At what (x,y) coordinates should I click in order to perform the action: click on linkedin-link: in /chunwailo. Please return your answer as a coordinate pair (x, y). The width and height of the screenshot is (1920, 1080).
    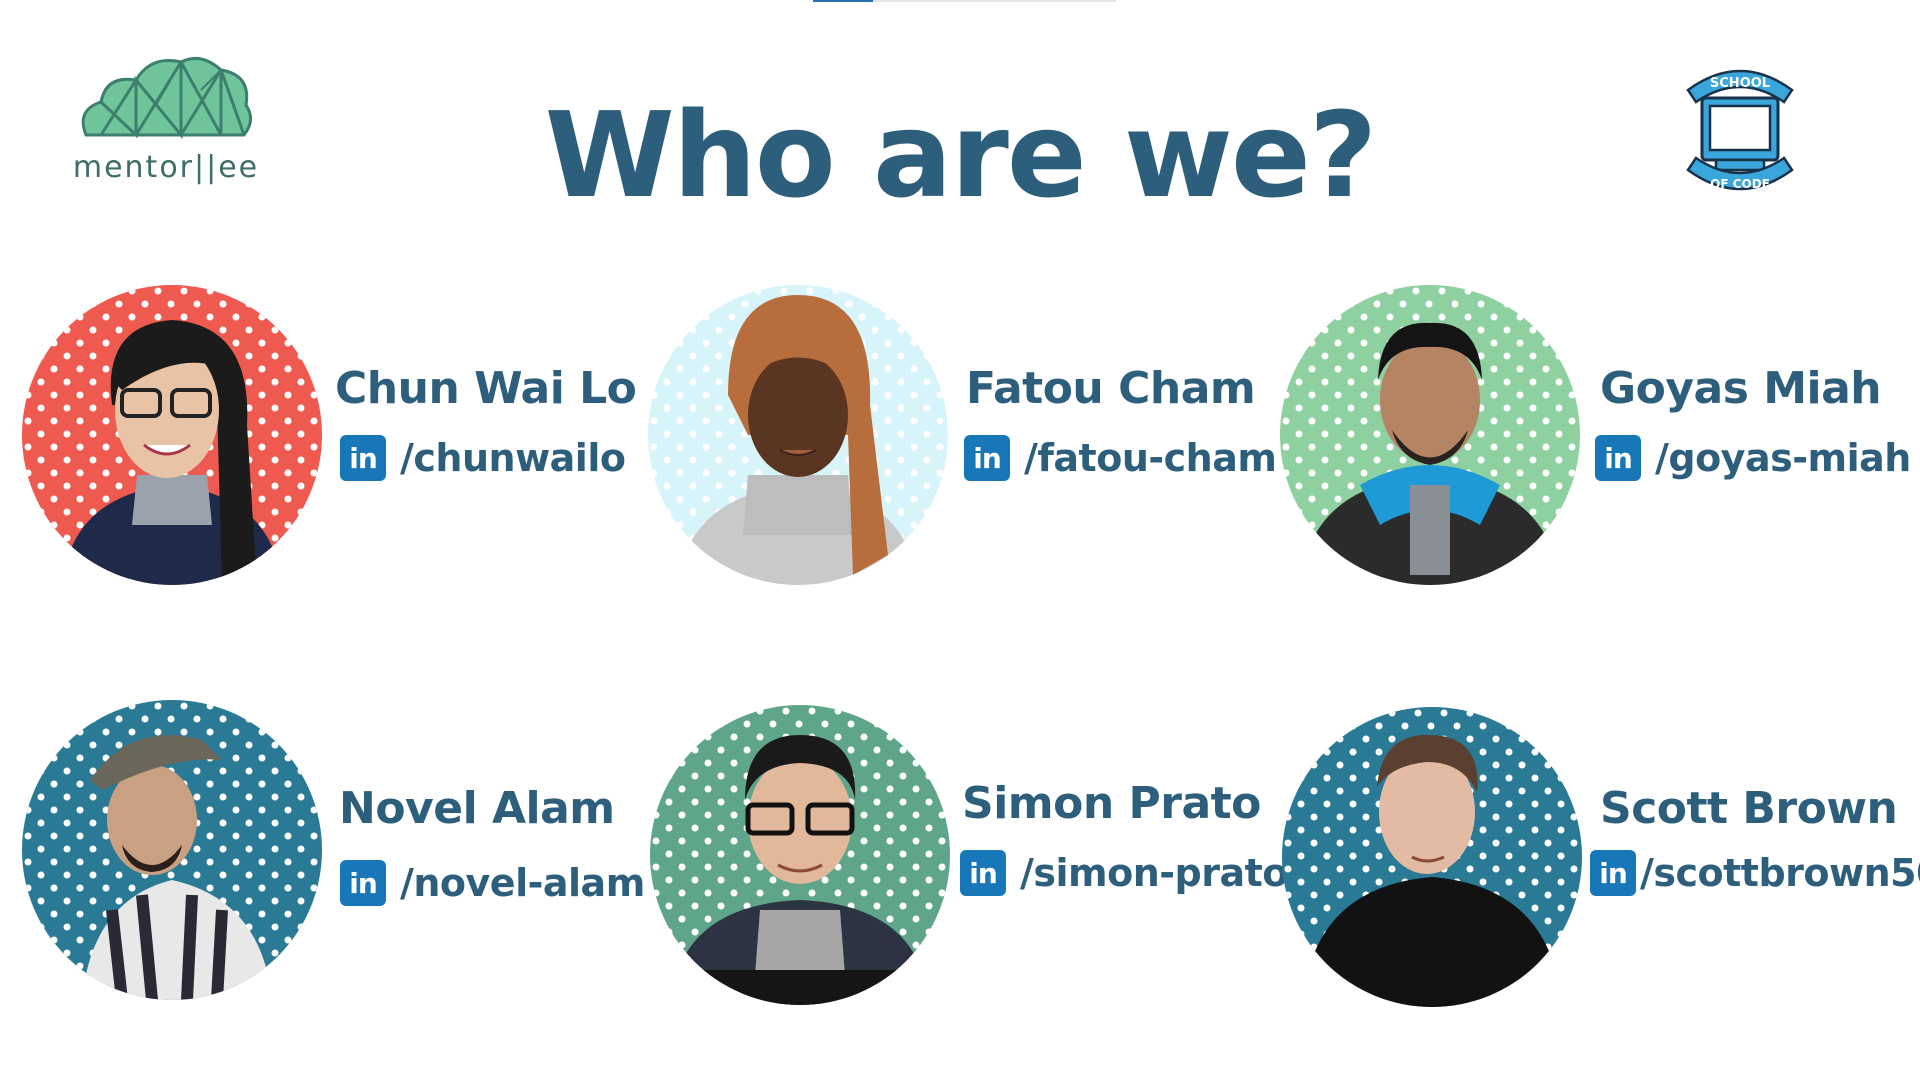
    Looking at the image, I should click on (483, 458).